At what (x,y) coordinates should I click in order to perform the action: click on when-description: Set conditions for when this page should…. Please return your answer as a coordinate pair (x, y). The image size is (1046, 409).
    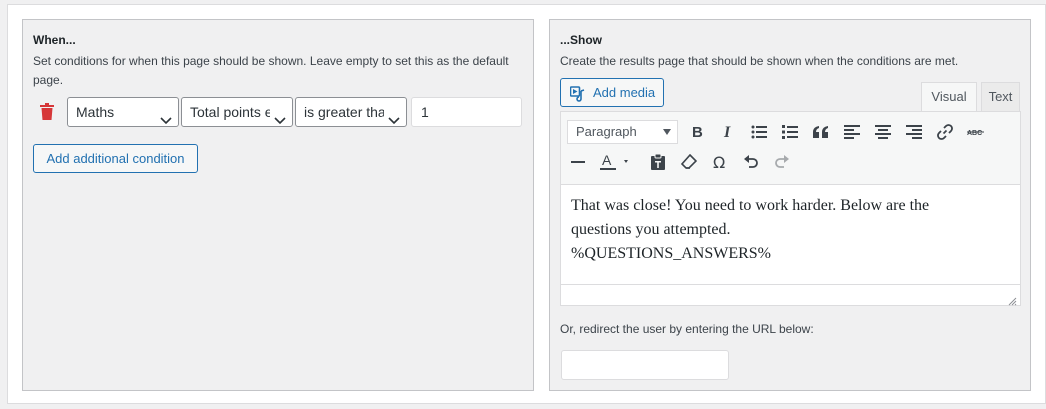
    Looking at the image, I should click on (271, 70).